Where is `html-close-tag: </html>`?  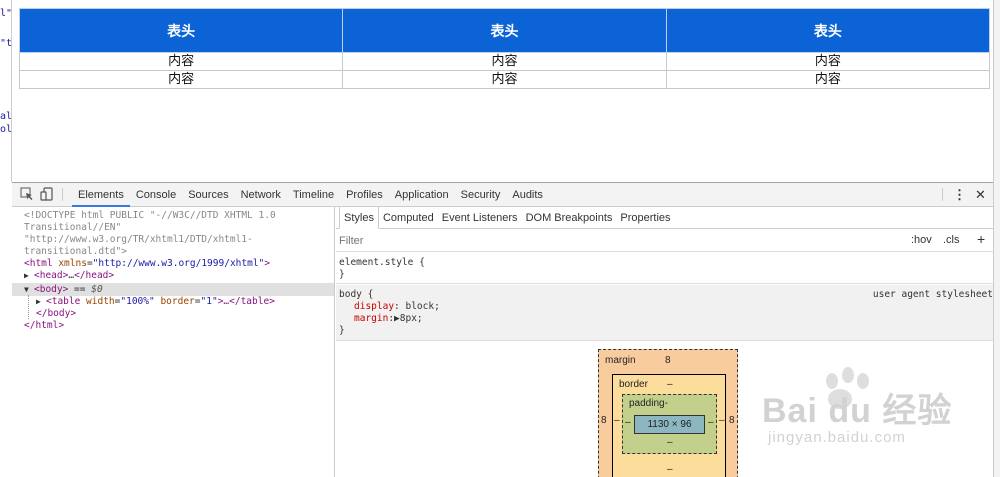 html-close-tag: </html> is located at coordinates (44, 326).